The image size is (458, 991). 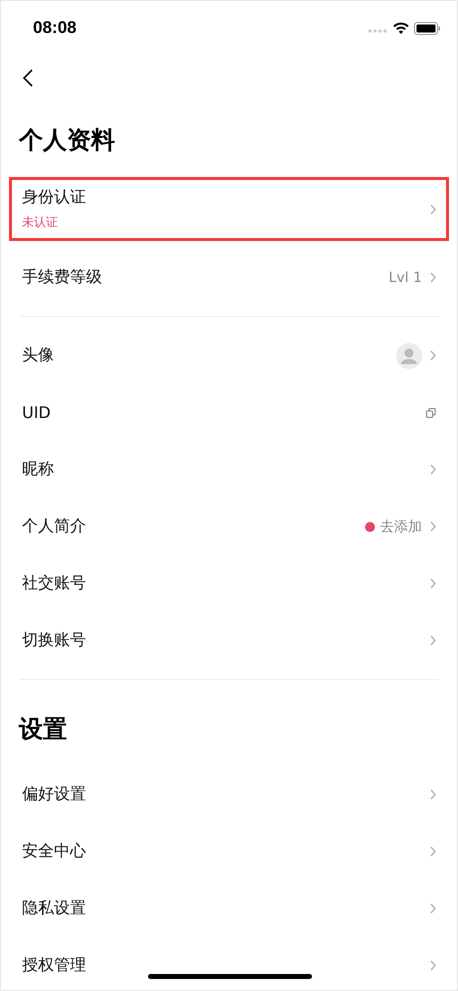 I want to click on item-value: Lvl 1, so click(x=405, y=278).